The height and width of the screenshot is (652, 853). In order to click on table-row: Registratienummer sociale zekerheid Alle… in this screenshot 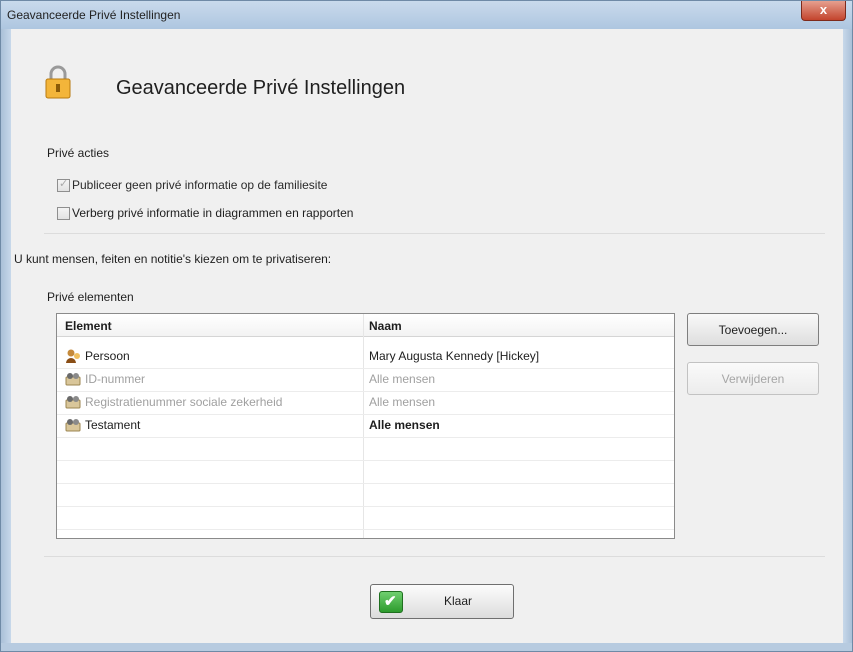, I will do `click(365, 403)`.